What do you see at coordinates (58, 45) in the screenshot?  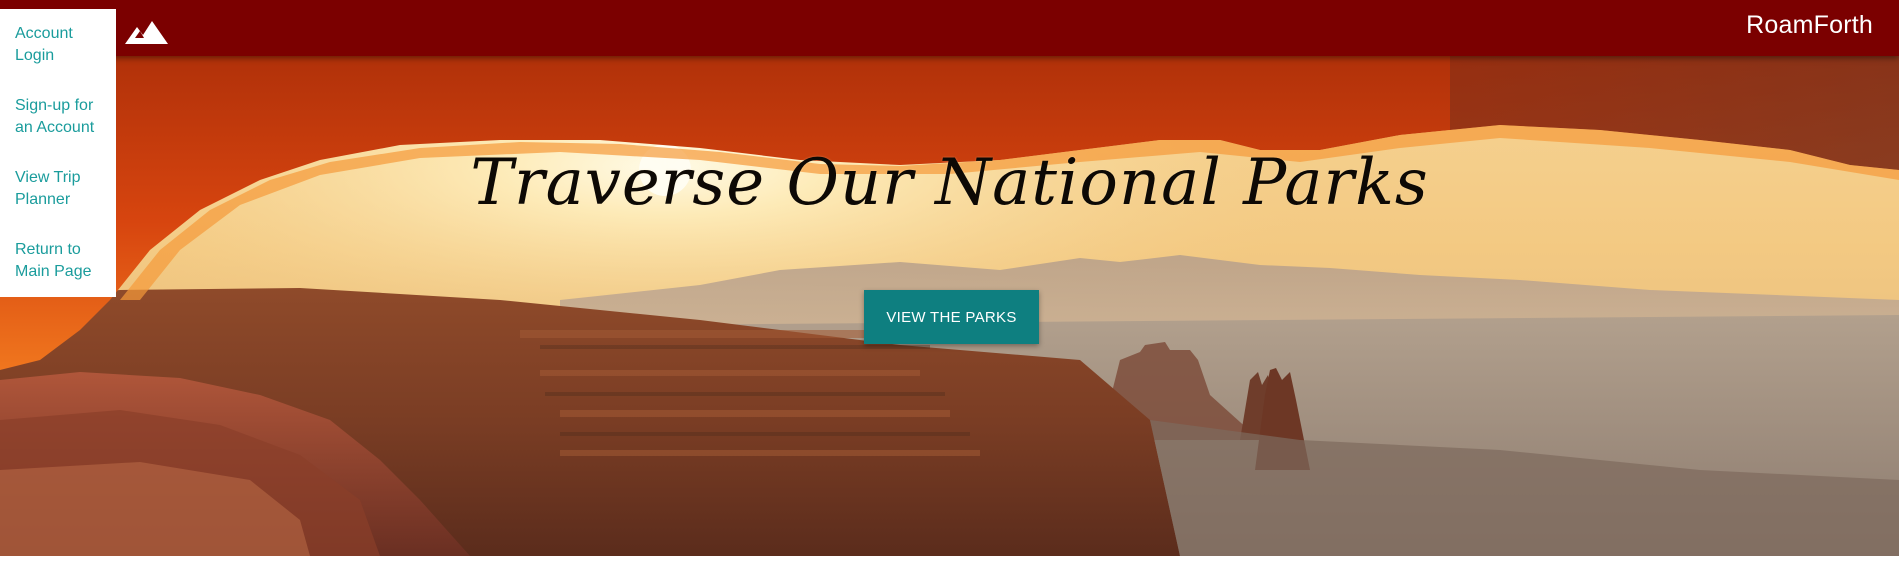 I see `account-login-link: Account Login` at bounding box center [58, 45].